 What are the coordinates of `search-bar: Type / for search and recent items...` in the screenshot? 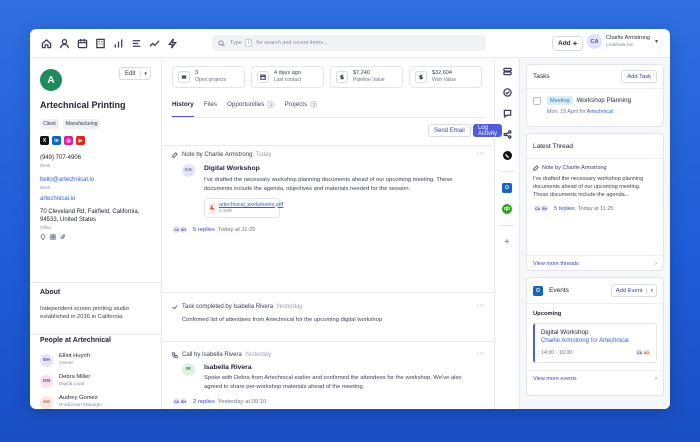 It's located at (349, 43).